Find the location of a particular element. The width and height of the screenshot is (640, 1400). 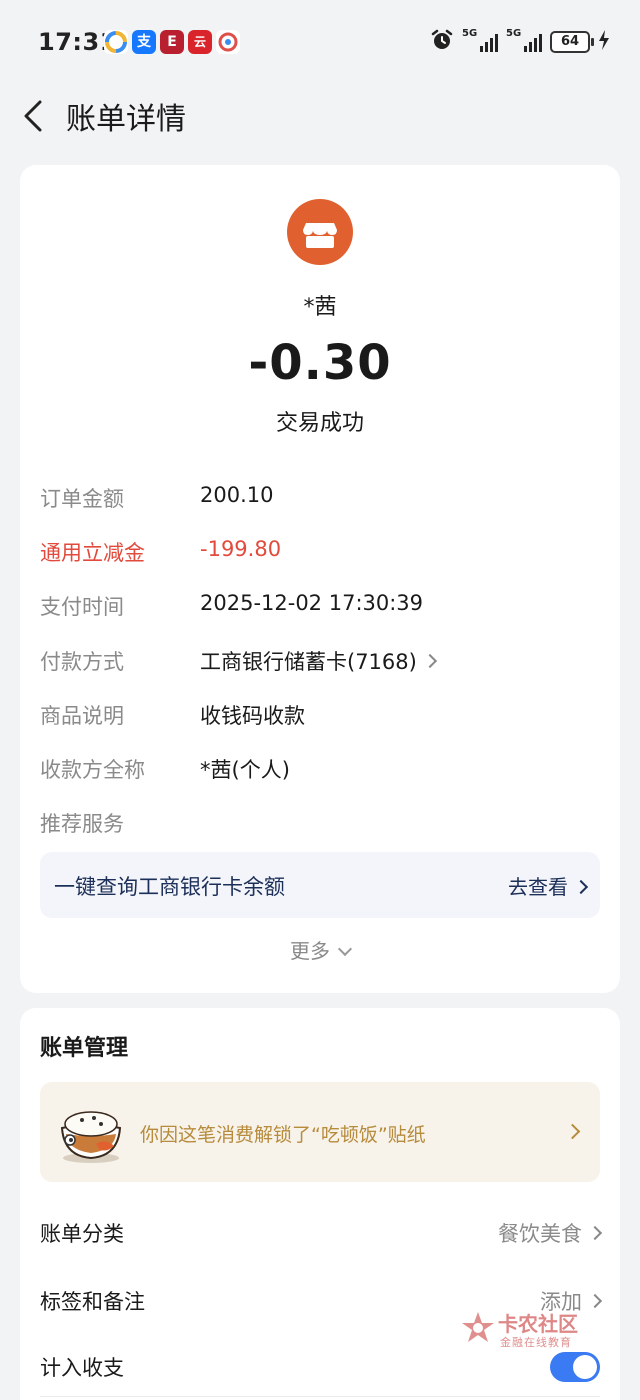

watermark-subtitle: 金融在线教育 is located at coordinates (536, 1342).